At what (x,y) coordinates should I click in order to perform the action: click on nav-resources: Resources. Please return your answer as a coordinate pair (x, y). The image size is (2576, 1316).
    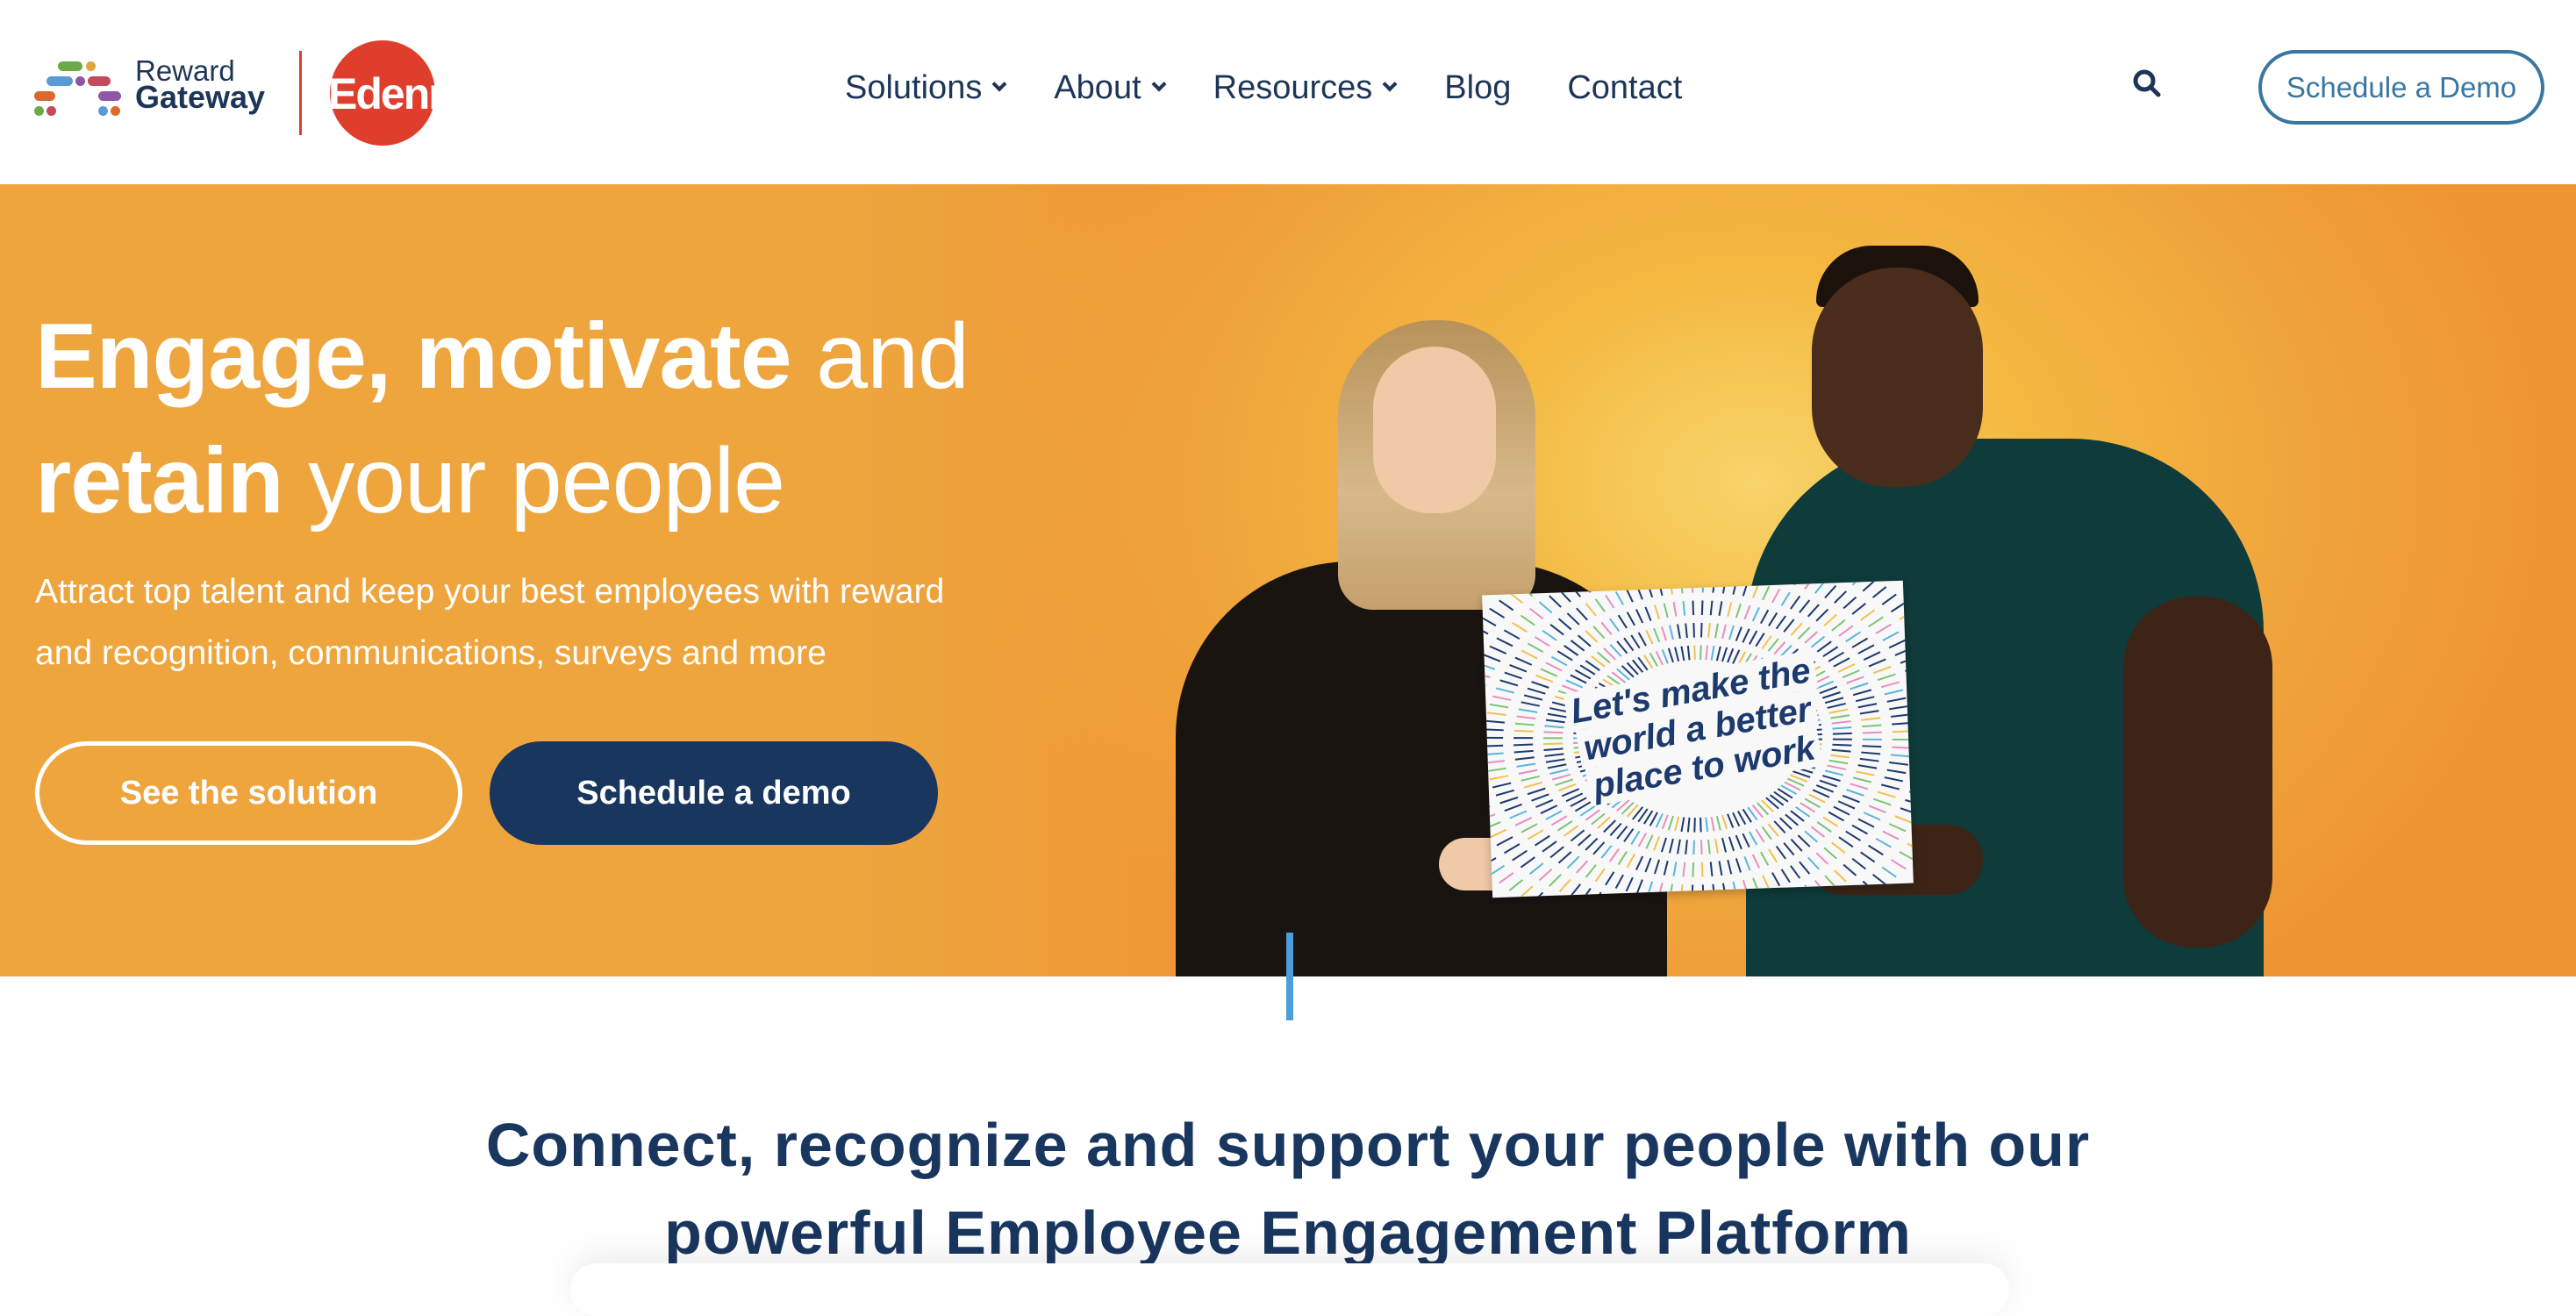
    Looking at the image, I should click on (1304, 88).